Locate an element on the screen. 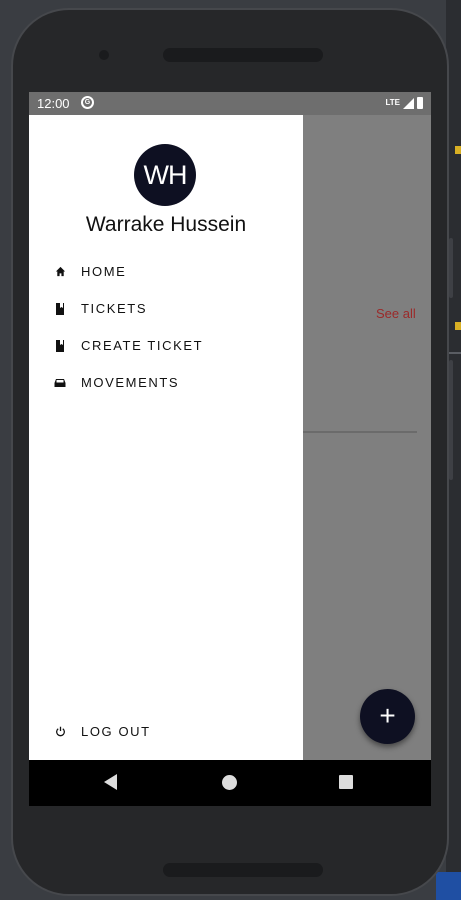  home-nav-icon is located at coordinates (229, 782).